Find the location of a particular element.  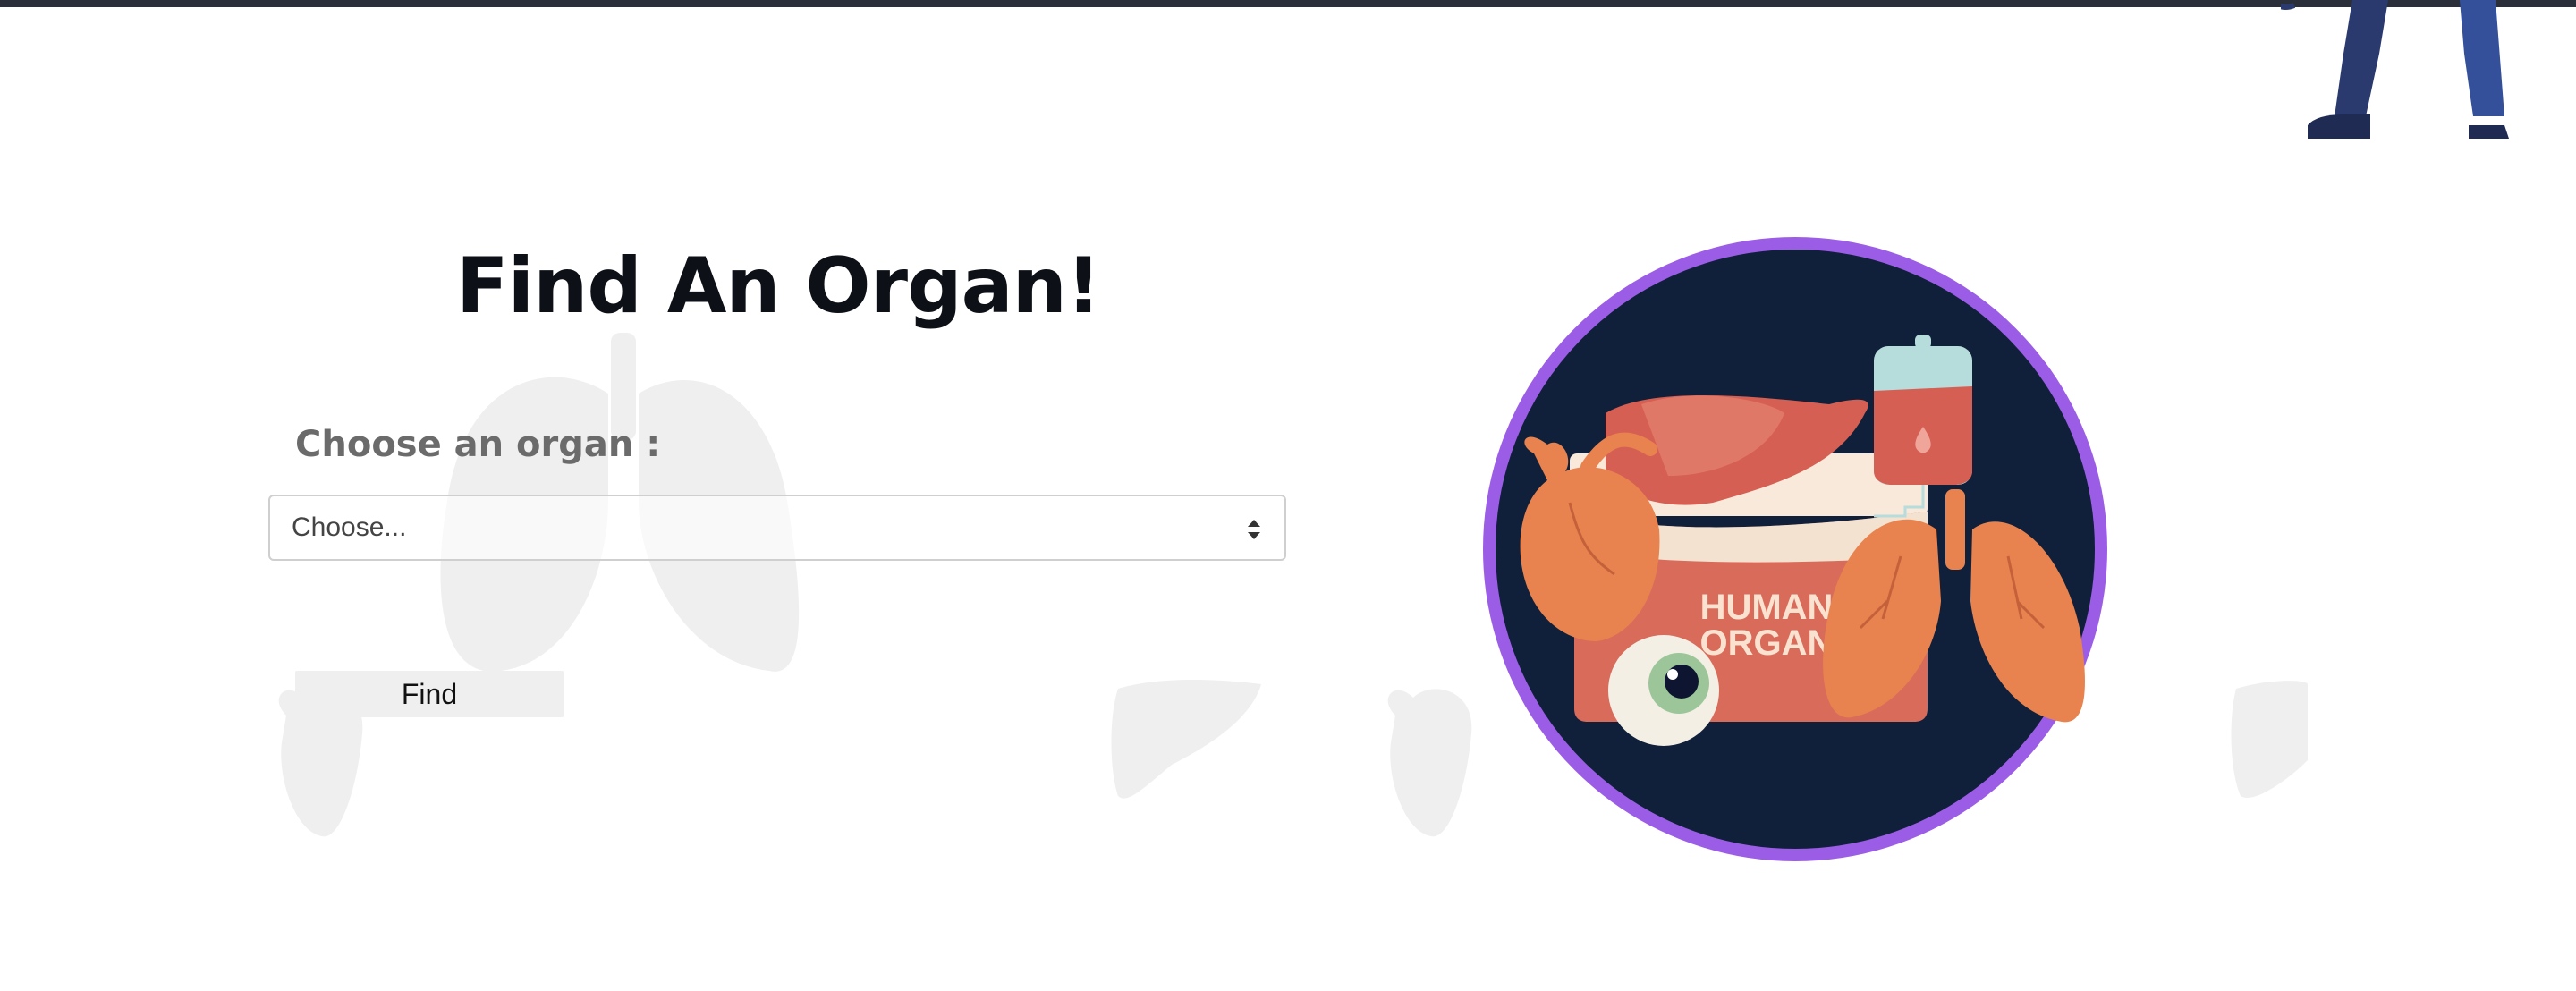

find-button: Find is located at coordinates (429, 694).